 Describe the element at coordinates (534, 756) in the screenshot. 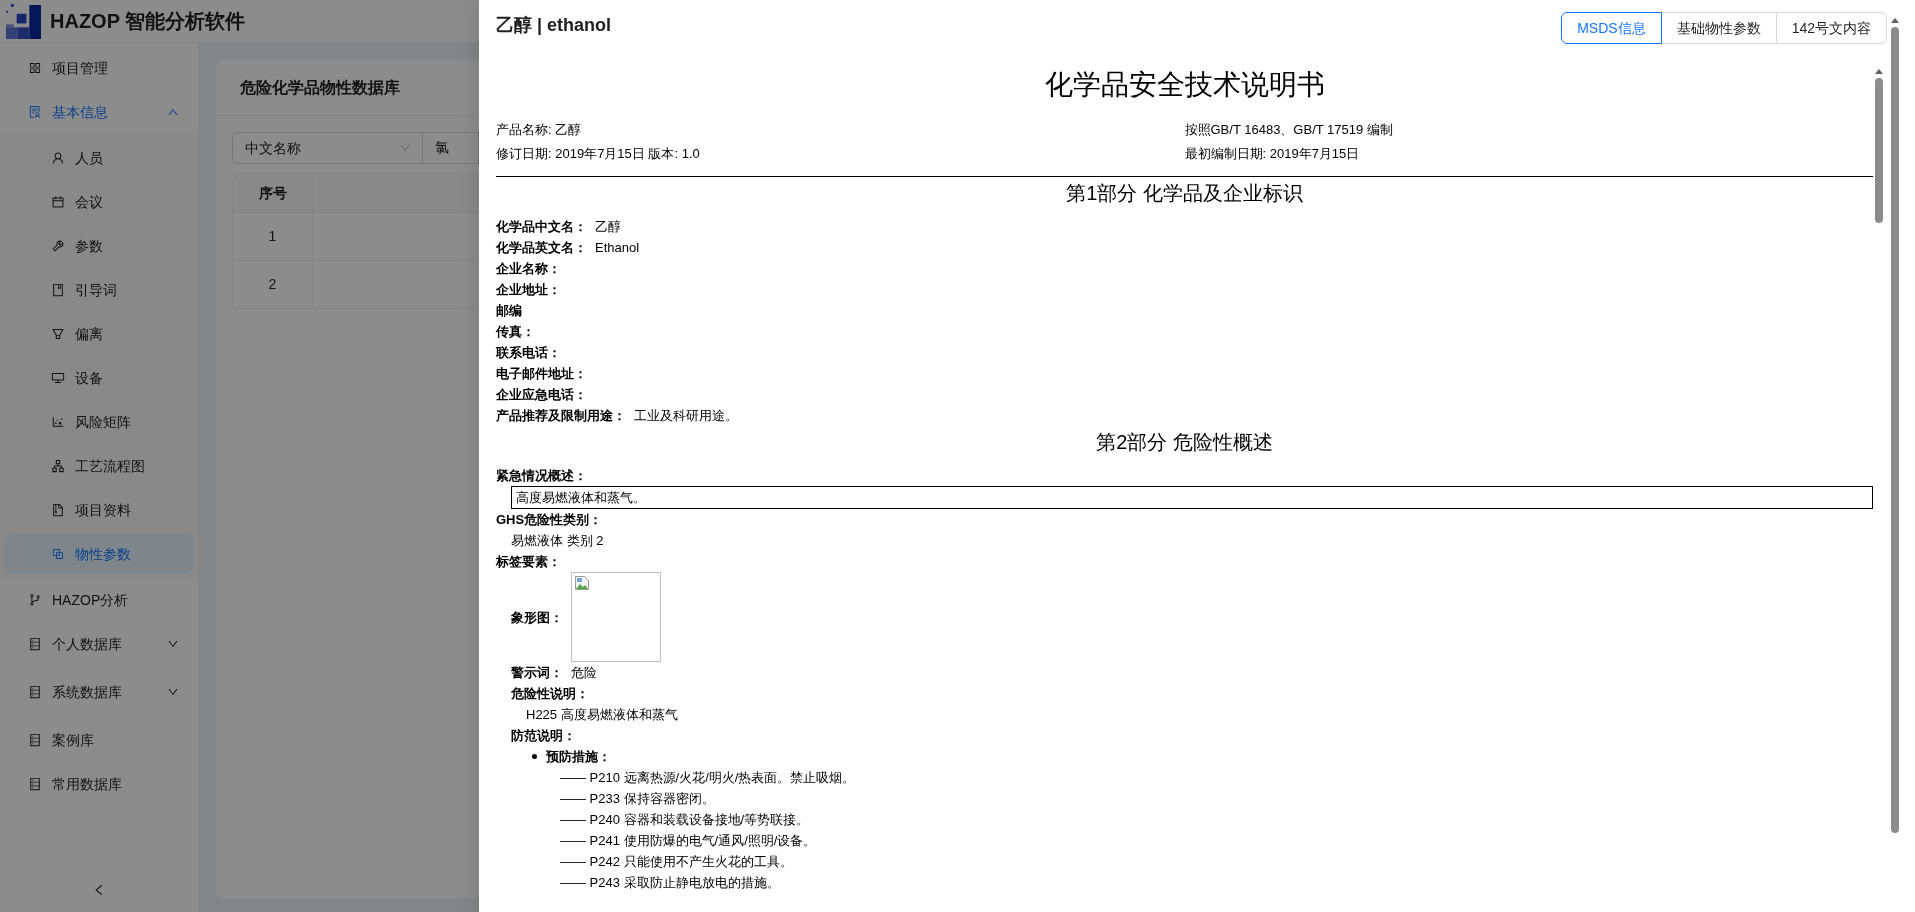

I see `bullet-icon` at that location.